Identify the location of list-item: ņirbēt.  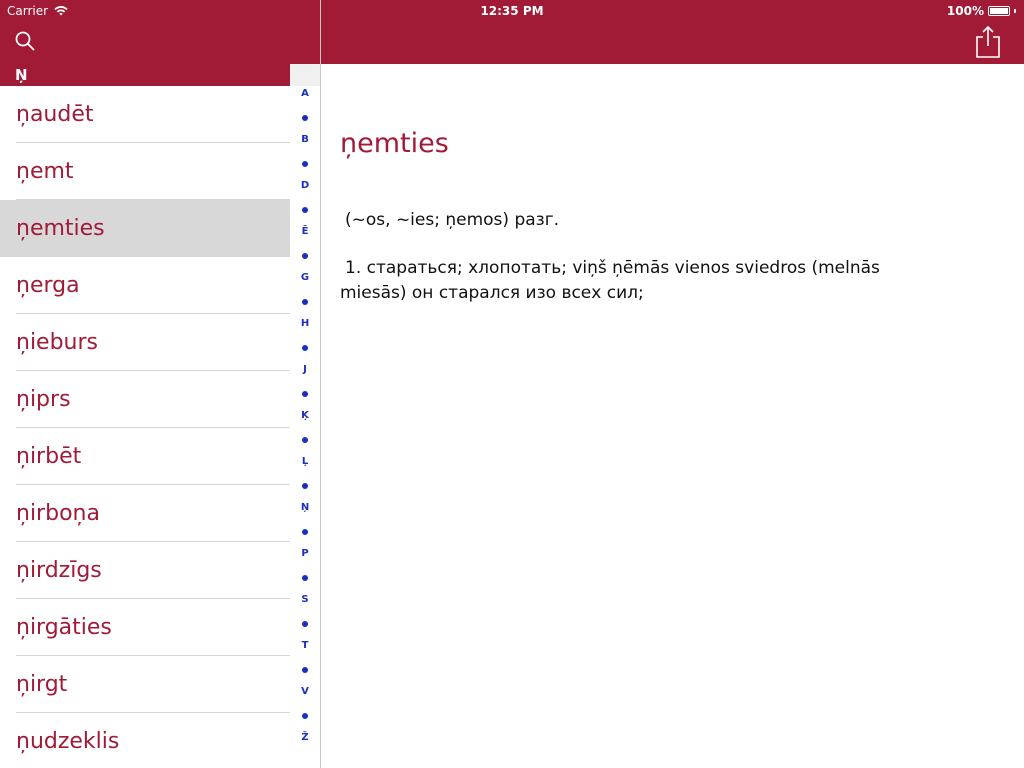
(145, 456).